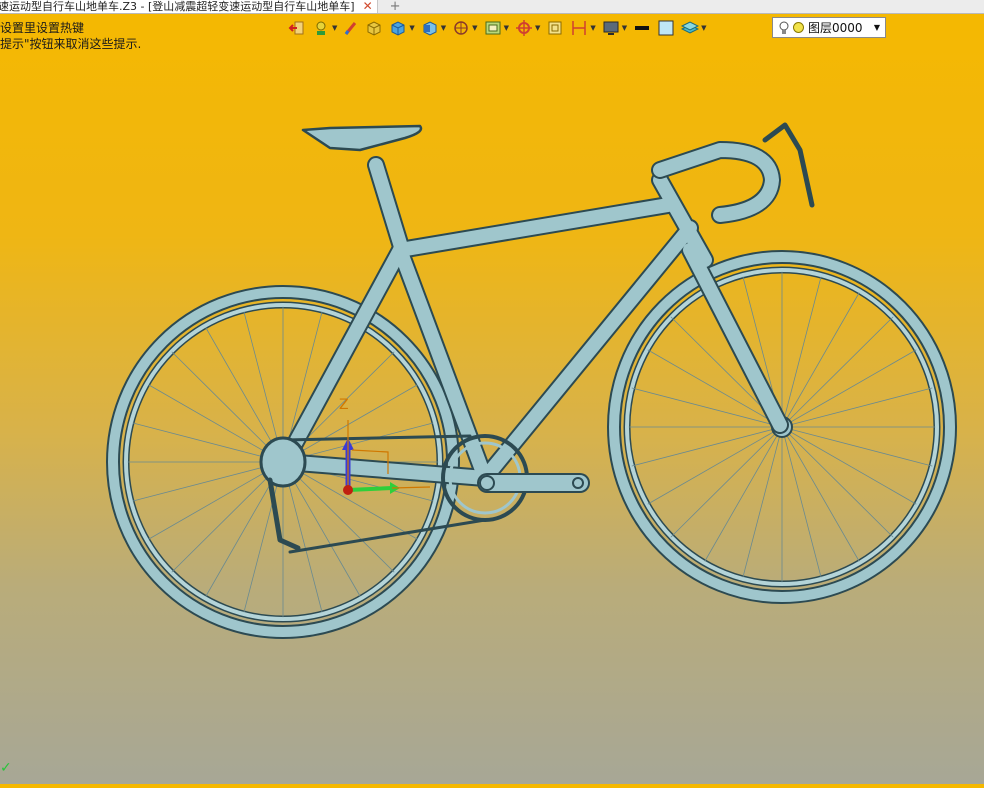 This screenshot has height=788, width=984. I want to click on view-cube-icon: ▼, so click(433, 28).